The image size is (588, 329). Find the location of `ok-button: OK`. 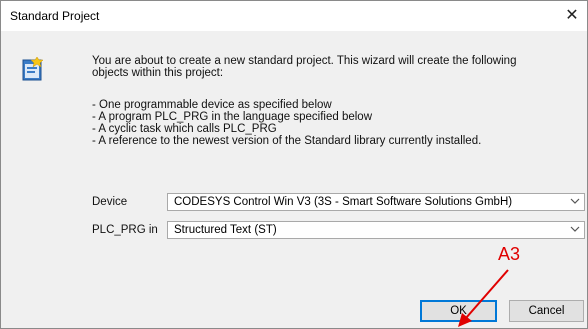

ok-button: OK is located at coordinates (458, 311).